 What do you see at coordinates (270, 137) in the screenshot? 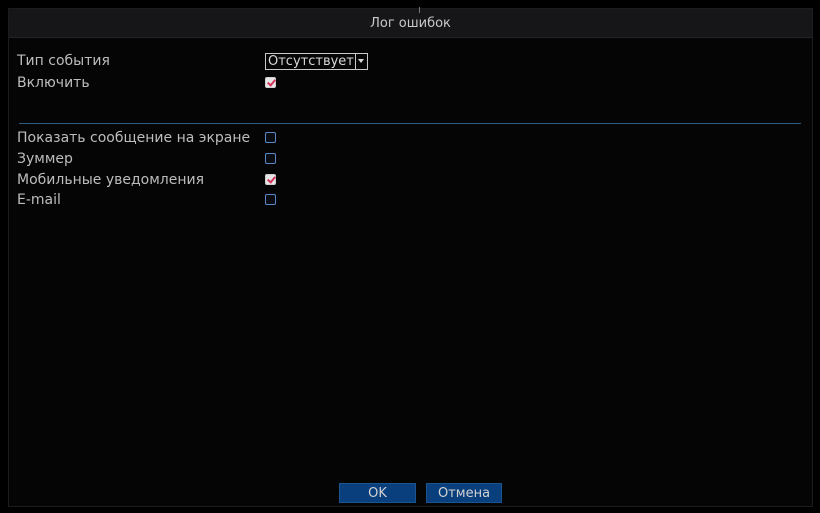
I see `show-message-checkbox` at bounding box center [270, 137].